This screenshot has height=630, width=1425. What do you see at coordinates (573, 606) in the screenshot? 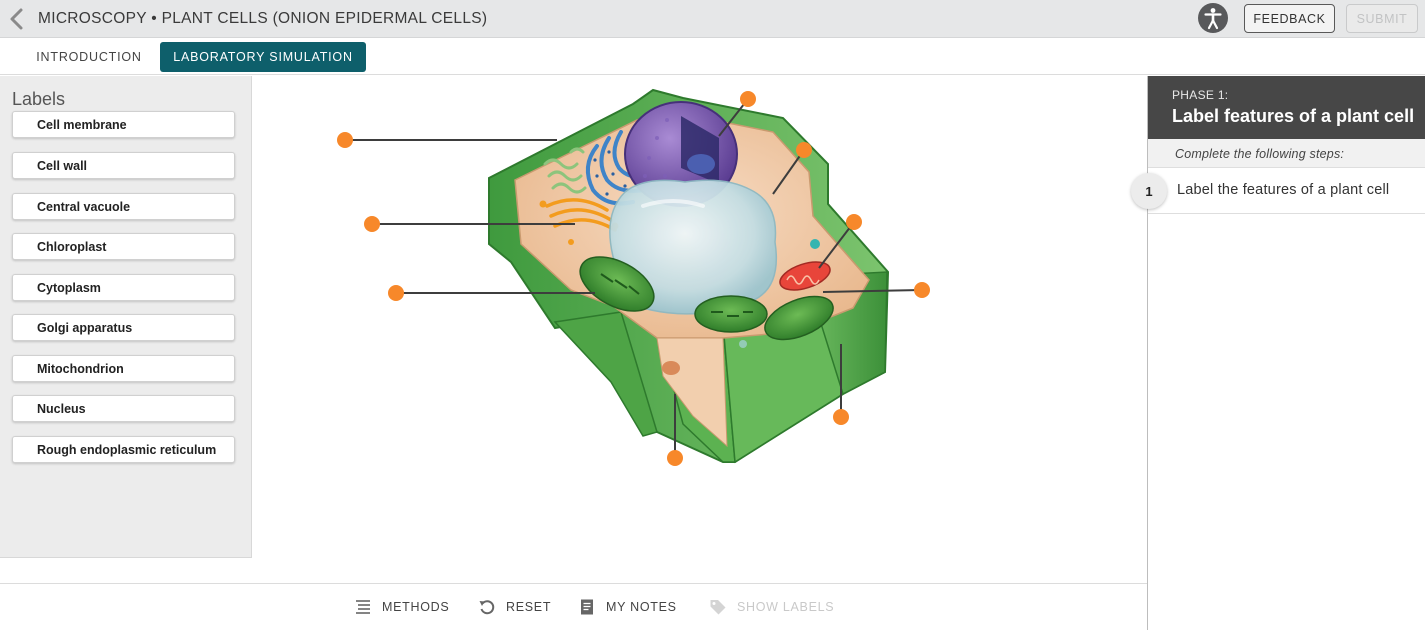
I see `bottom-toolbar: METHODS RESET MY NOTES SHOW LABELS` at bounding box center [573, 606].